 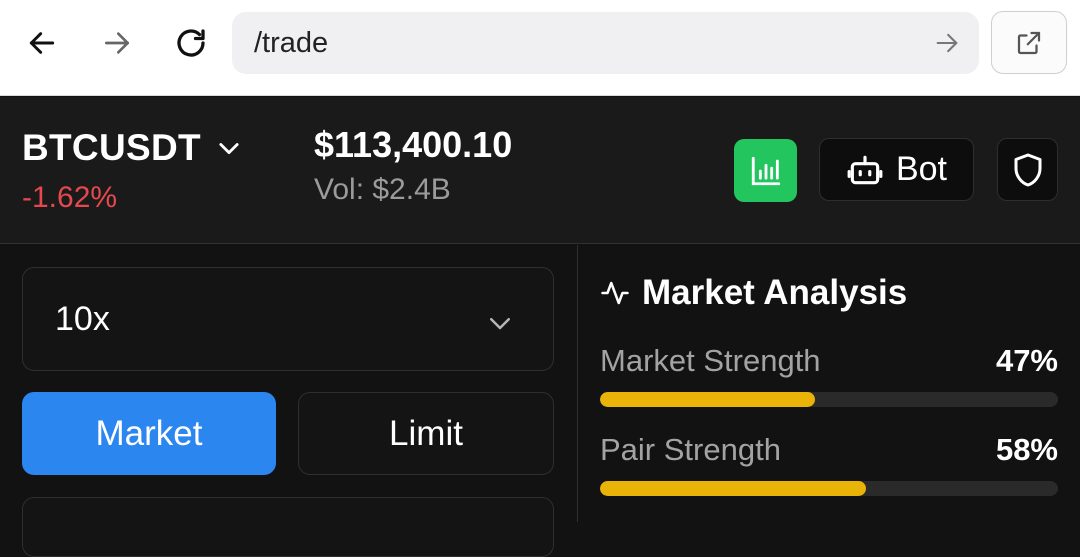 What do you see at coordinates (413, 144) in the screenshot?
I see `last-price: $113,400.10` at bounding box center [413, 144].